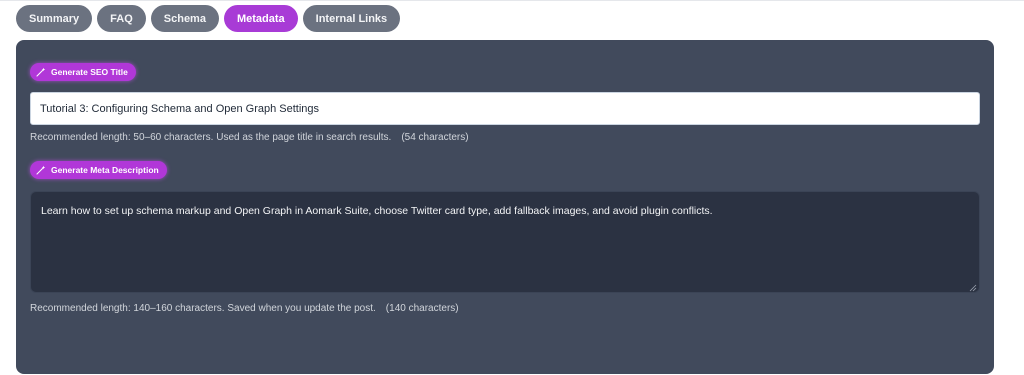  I want to click on tab-faq: FAQ, so click(121, 18).